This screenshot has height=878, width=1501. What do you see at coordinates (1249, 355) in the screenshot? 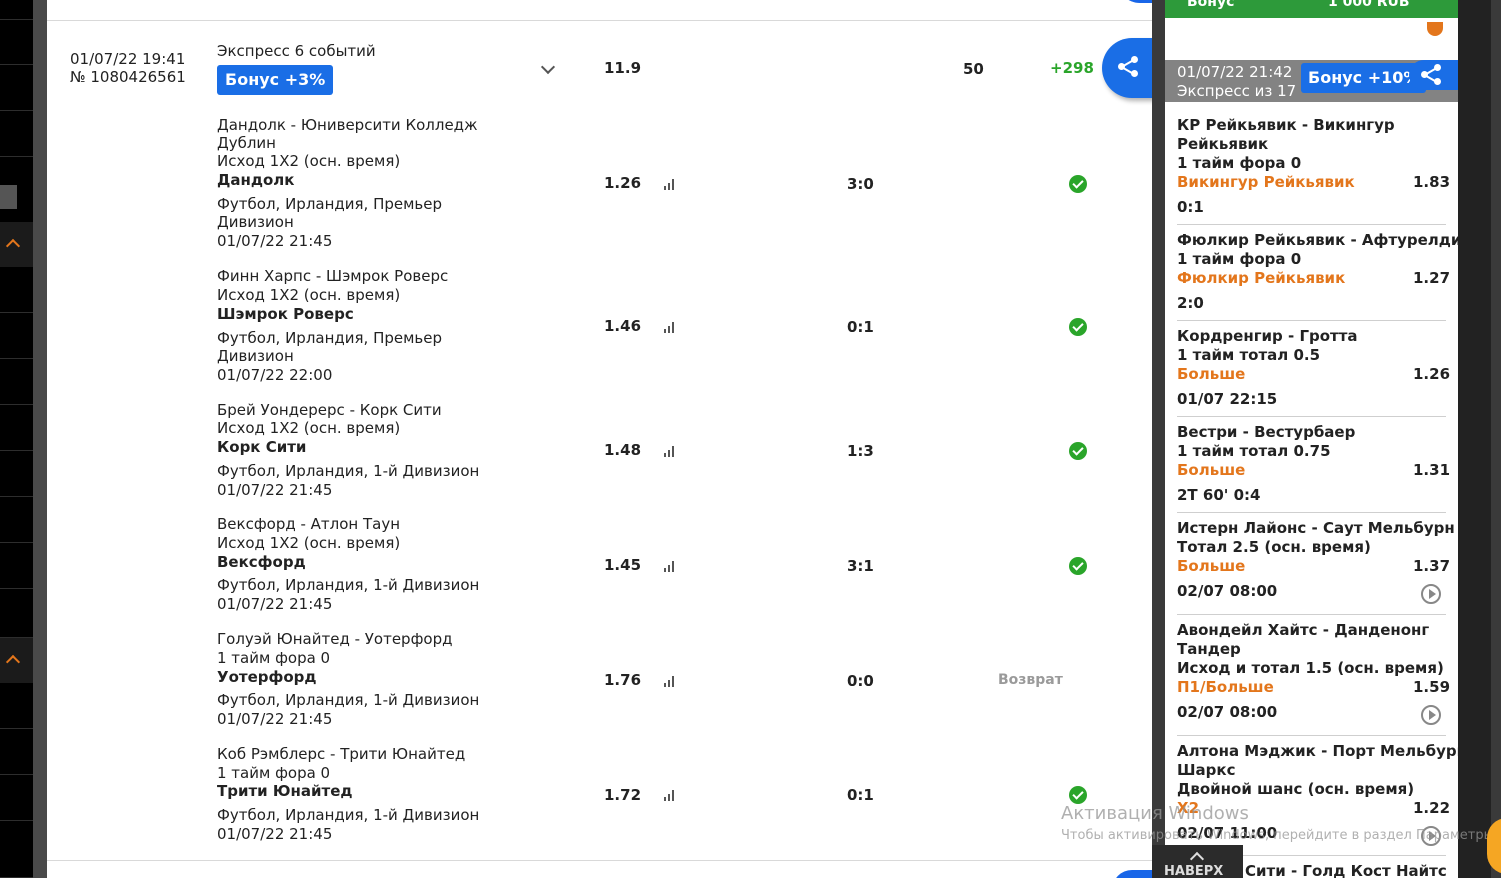
I see `slip-market: 1 тайм тотал 0.5` at bounding box center [1249, 355].